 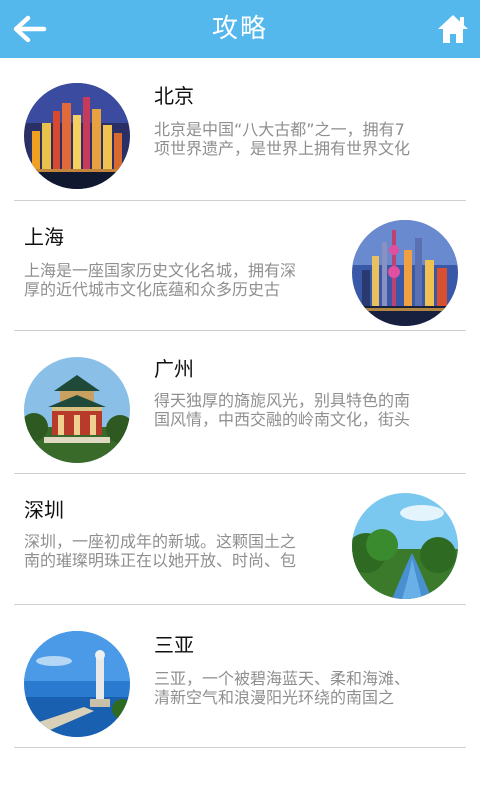 What do you see at coordinates (174, 96) in the screenshot?
I see `city-name: 北京` at bounding box center [174, 96].